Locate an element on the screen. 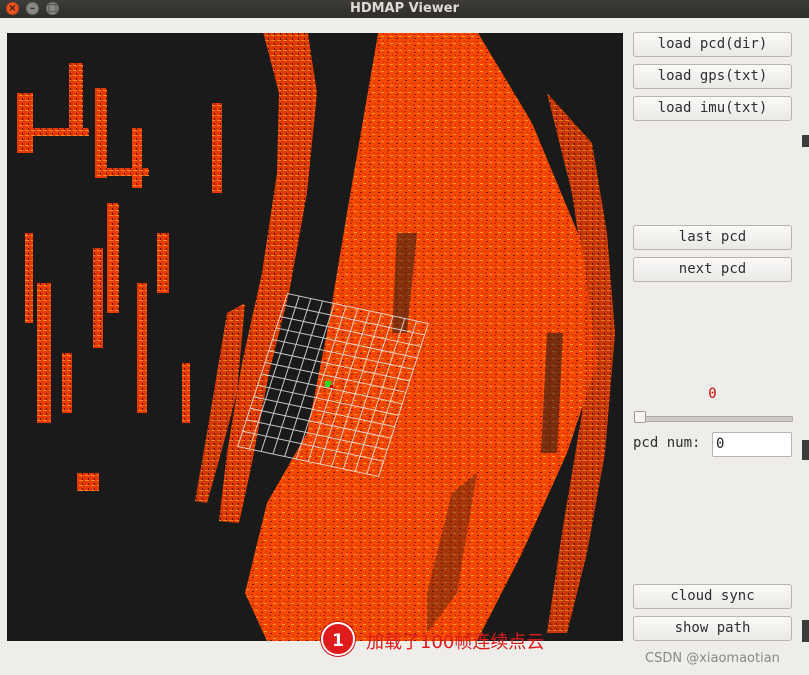 This screenshot has width=809, height=675. next-pcd-button: next pcd is located at coordinates (712, 269).